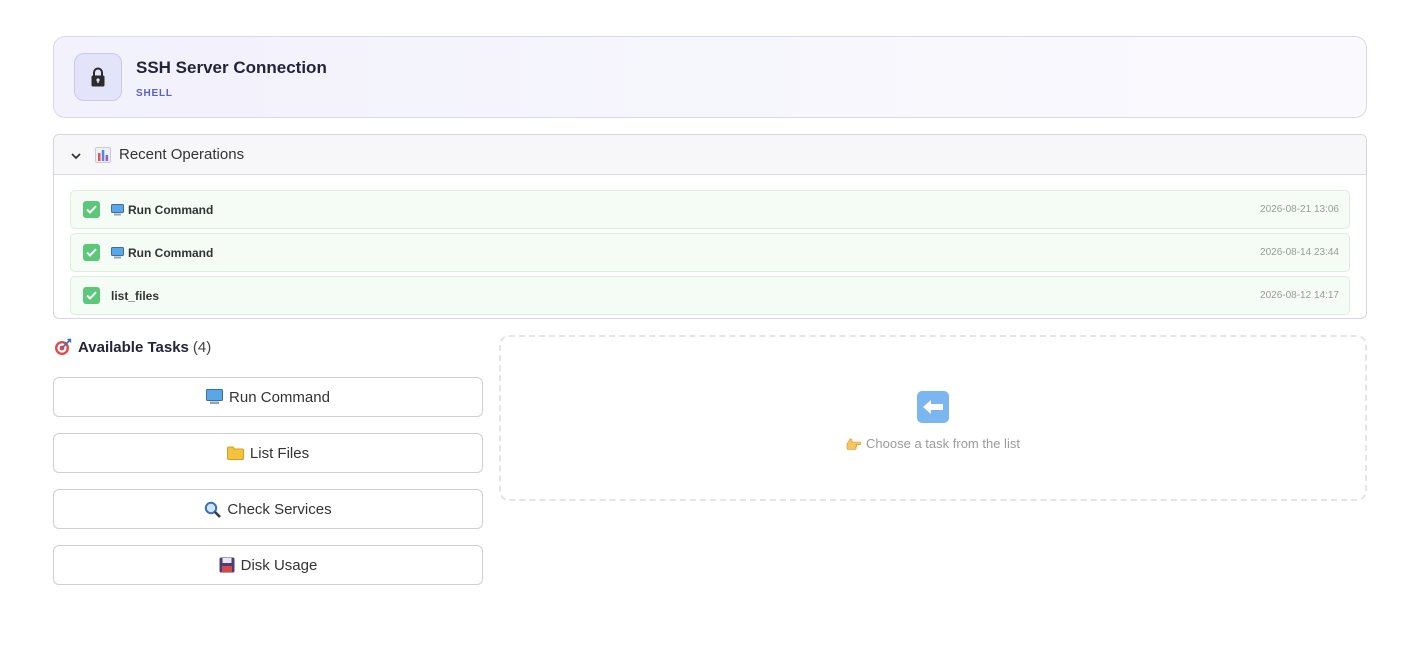 Image resolution: width=1414 pixels, height=650 pixels. What do you see at coordinates (76, 155) in the screenshot?
I see `chevron-down-icon` at bounding box center [76, 155].